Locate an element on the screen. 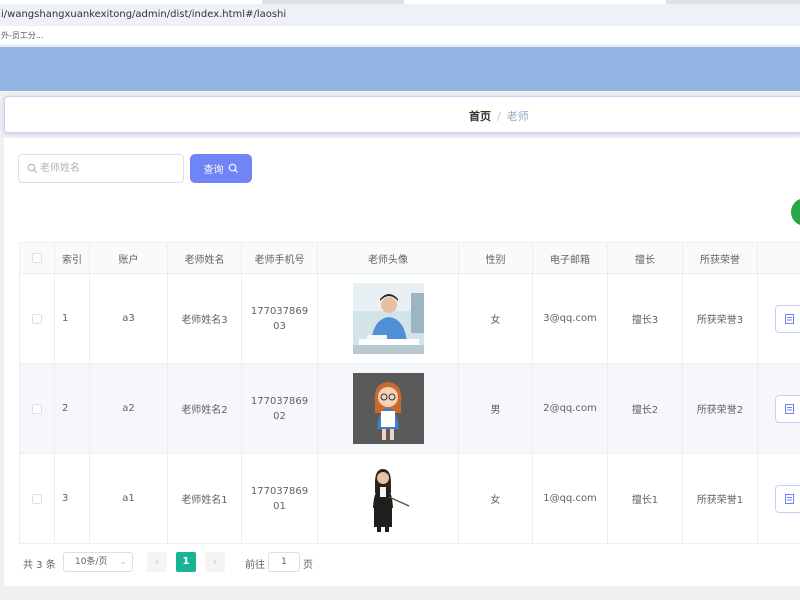 This screenshot has height=600, width=800. header-honor: 所获荣誉 is located at coordinates (720, 258).